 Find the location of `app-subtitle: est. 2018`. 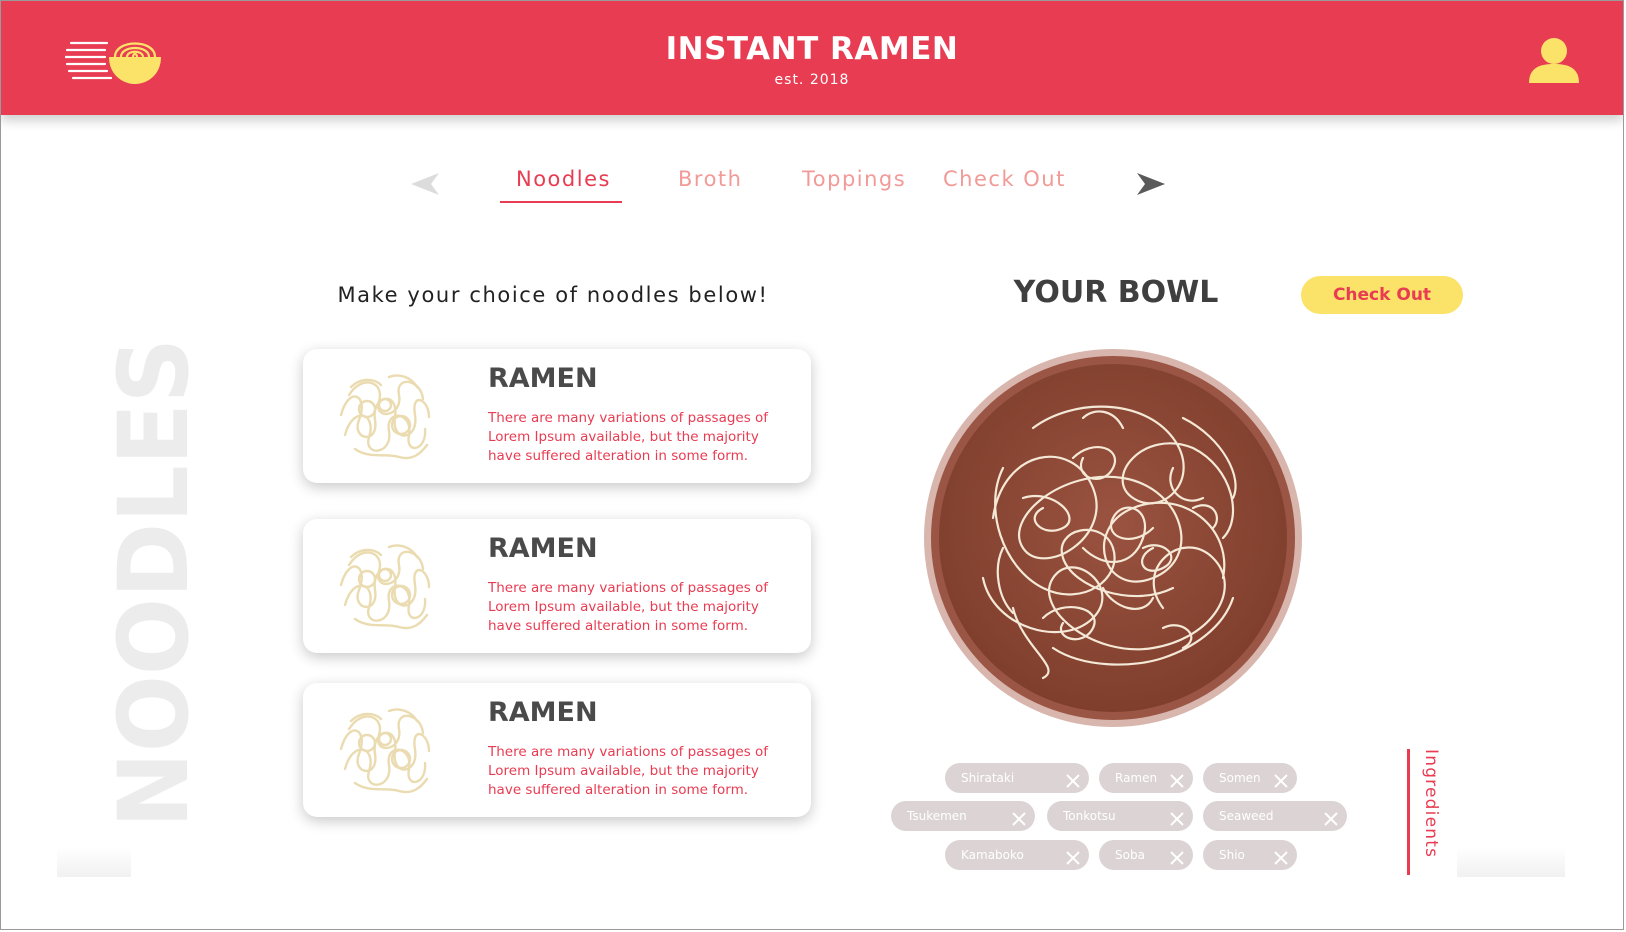

app-subtitle: est. 2018 is located at coordinates (812, 80).